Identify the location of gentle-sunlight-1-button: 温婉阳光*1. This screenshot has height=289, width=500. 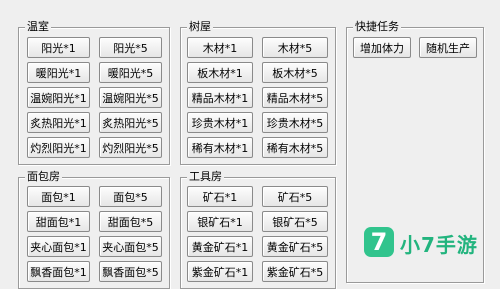
(58, 97).